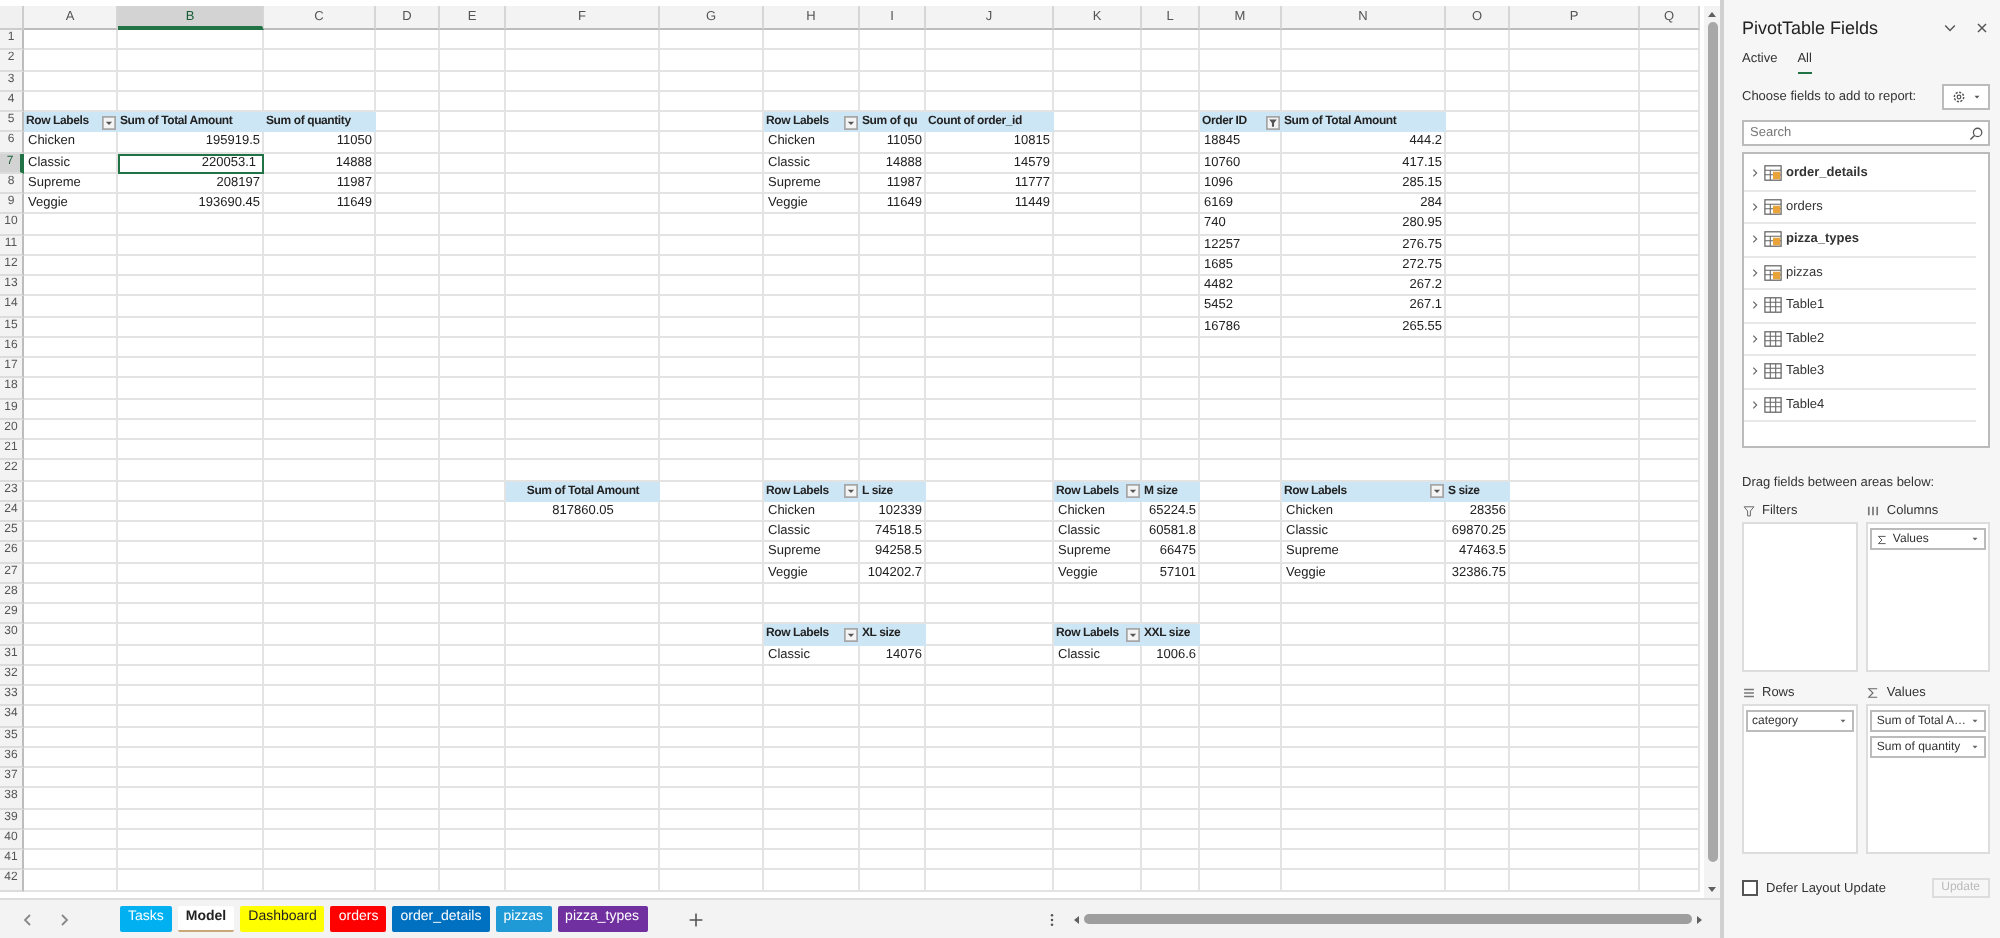 The image size is (2000, 938). I want to click on scroll-thumb, so click(1712, 442).